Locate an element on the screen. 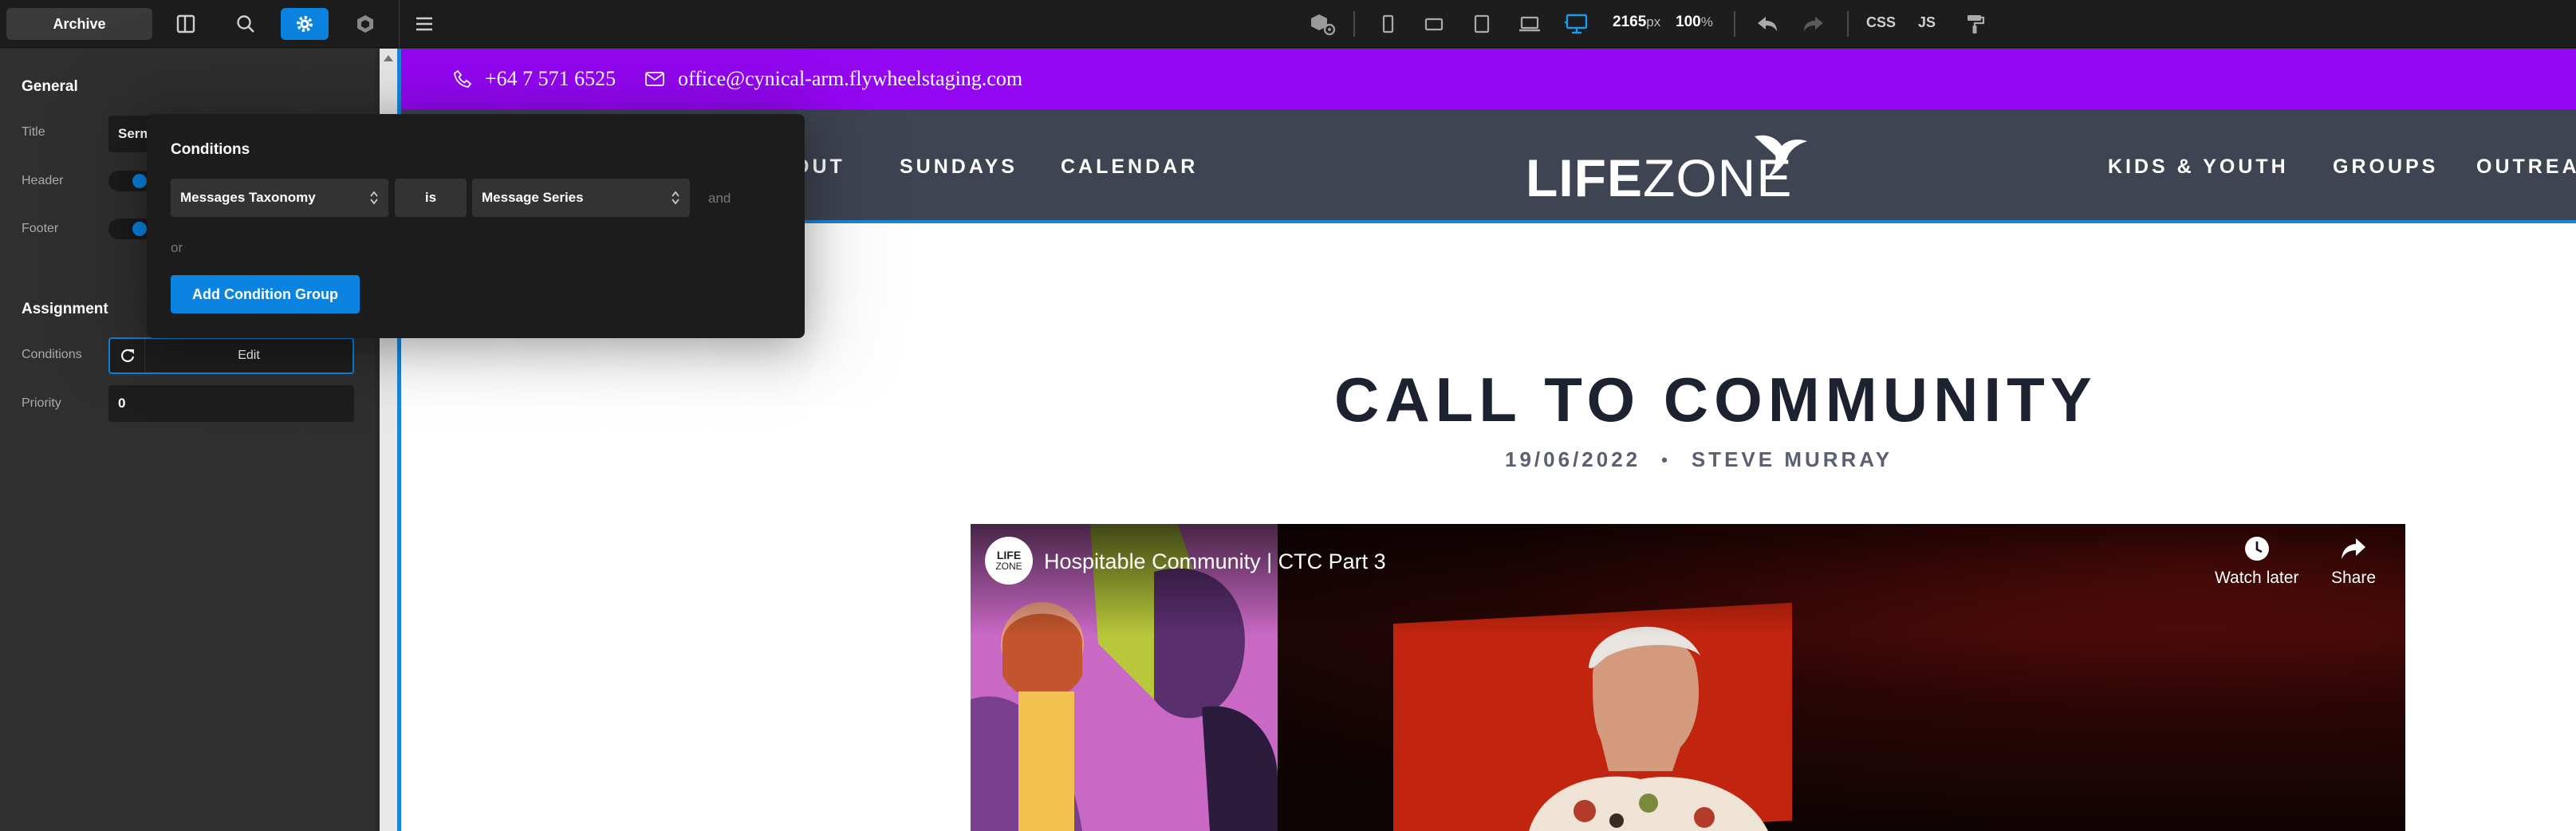 The image size is (2576, 831). canvas-width-value: 2165 is located at coordinates (1630, 22).